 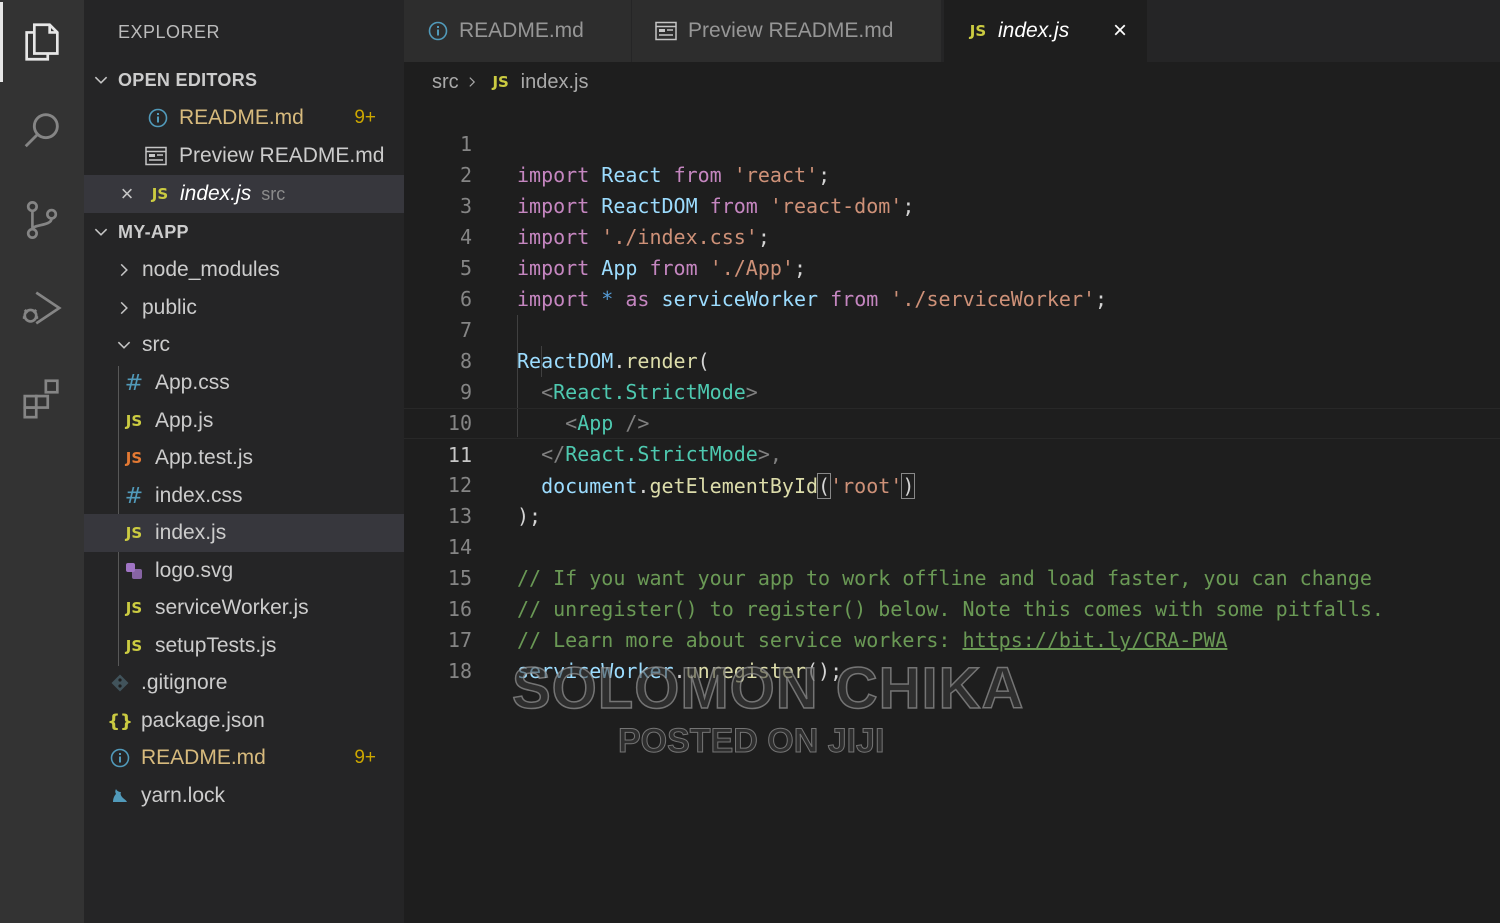 I want to click on tab-label: Preview README.md, so click(x=791, y=30).